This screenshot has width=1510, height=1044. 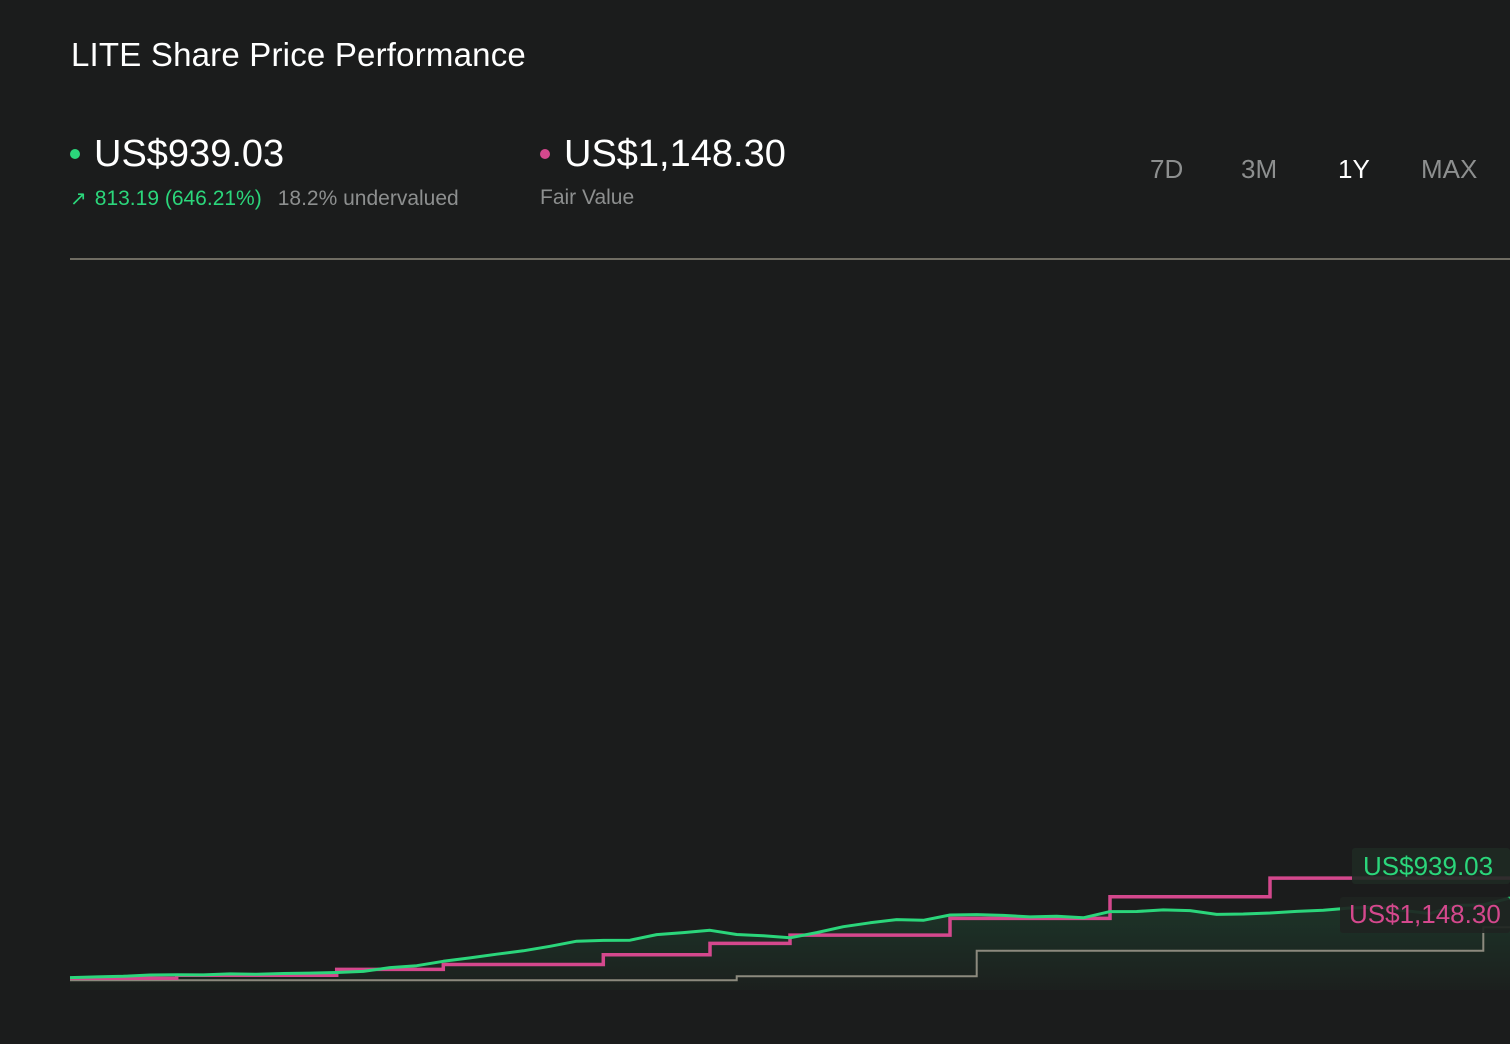 I want to click on fair-value-end-label-bg, so click(x=1425, y=915).